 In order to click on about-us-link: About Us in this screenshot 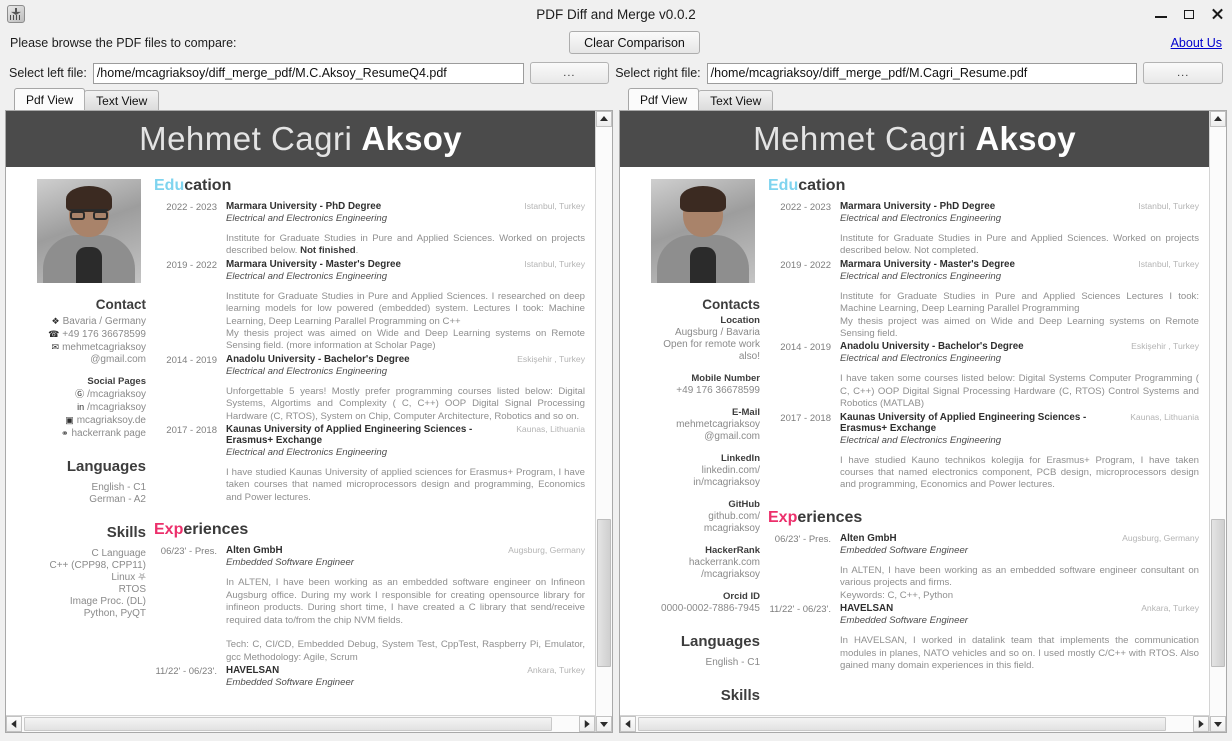, I will do `click(1196, 43)`.